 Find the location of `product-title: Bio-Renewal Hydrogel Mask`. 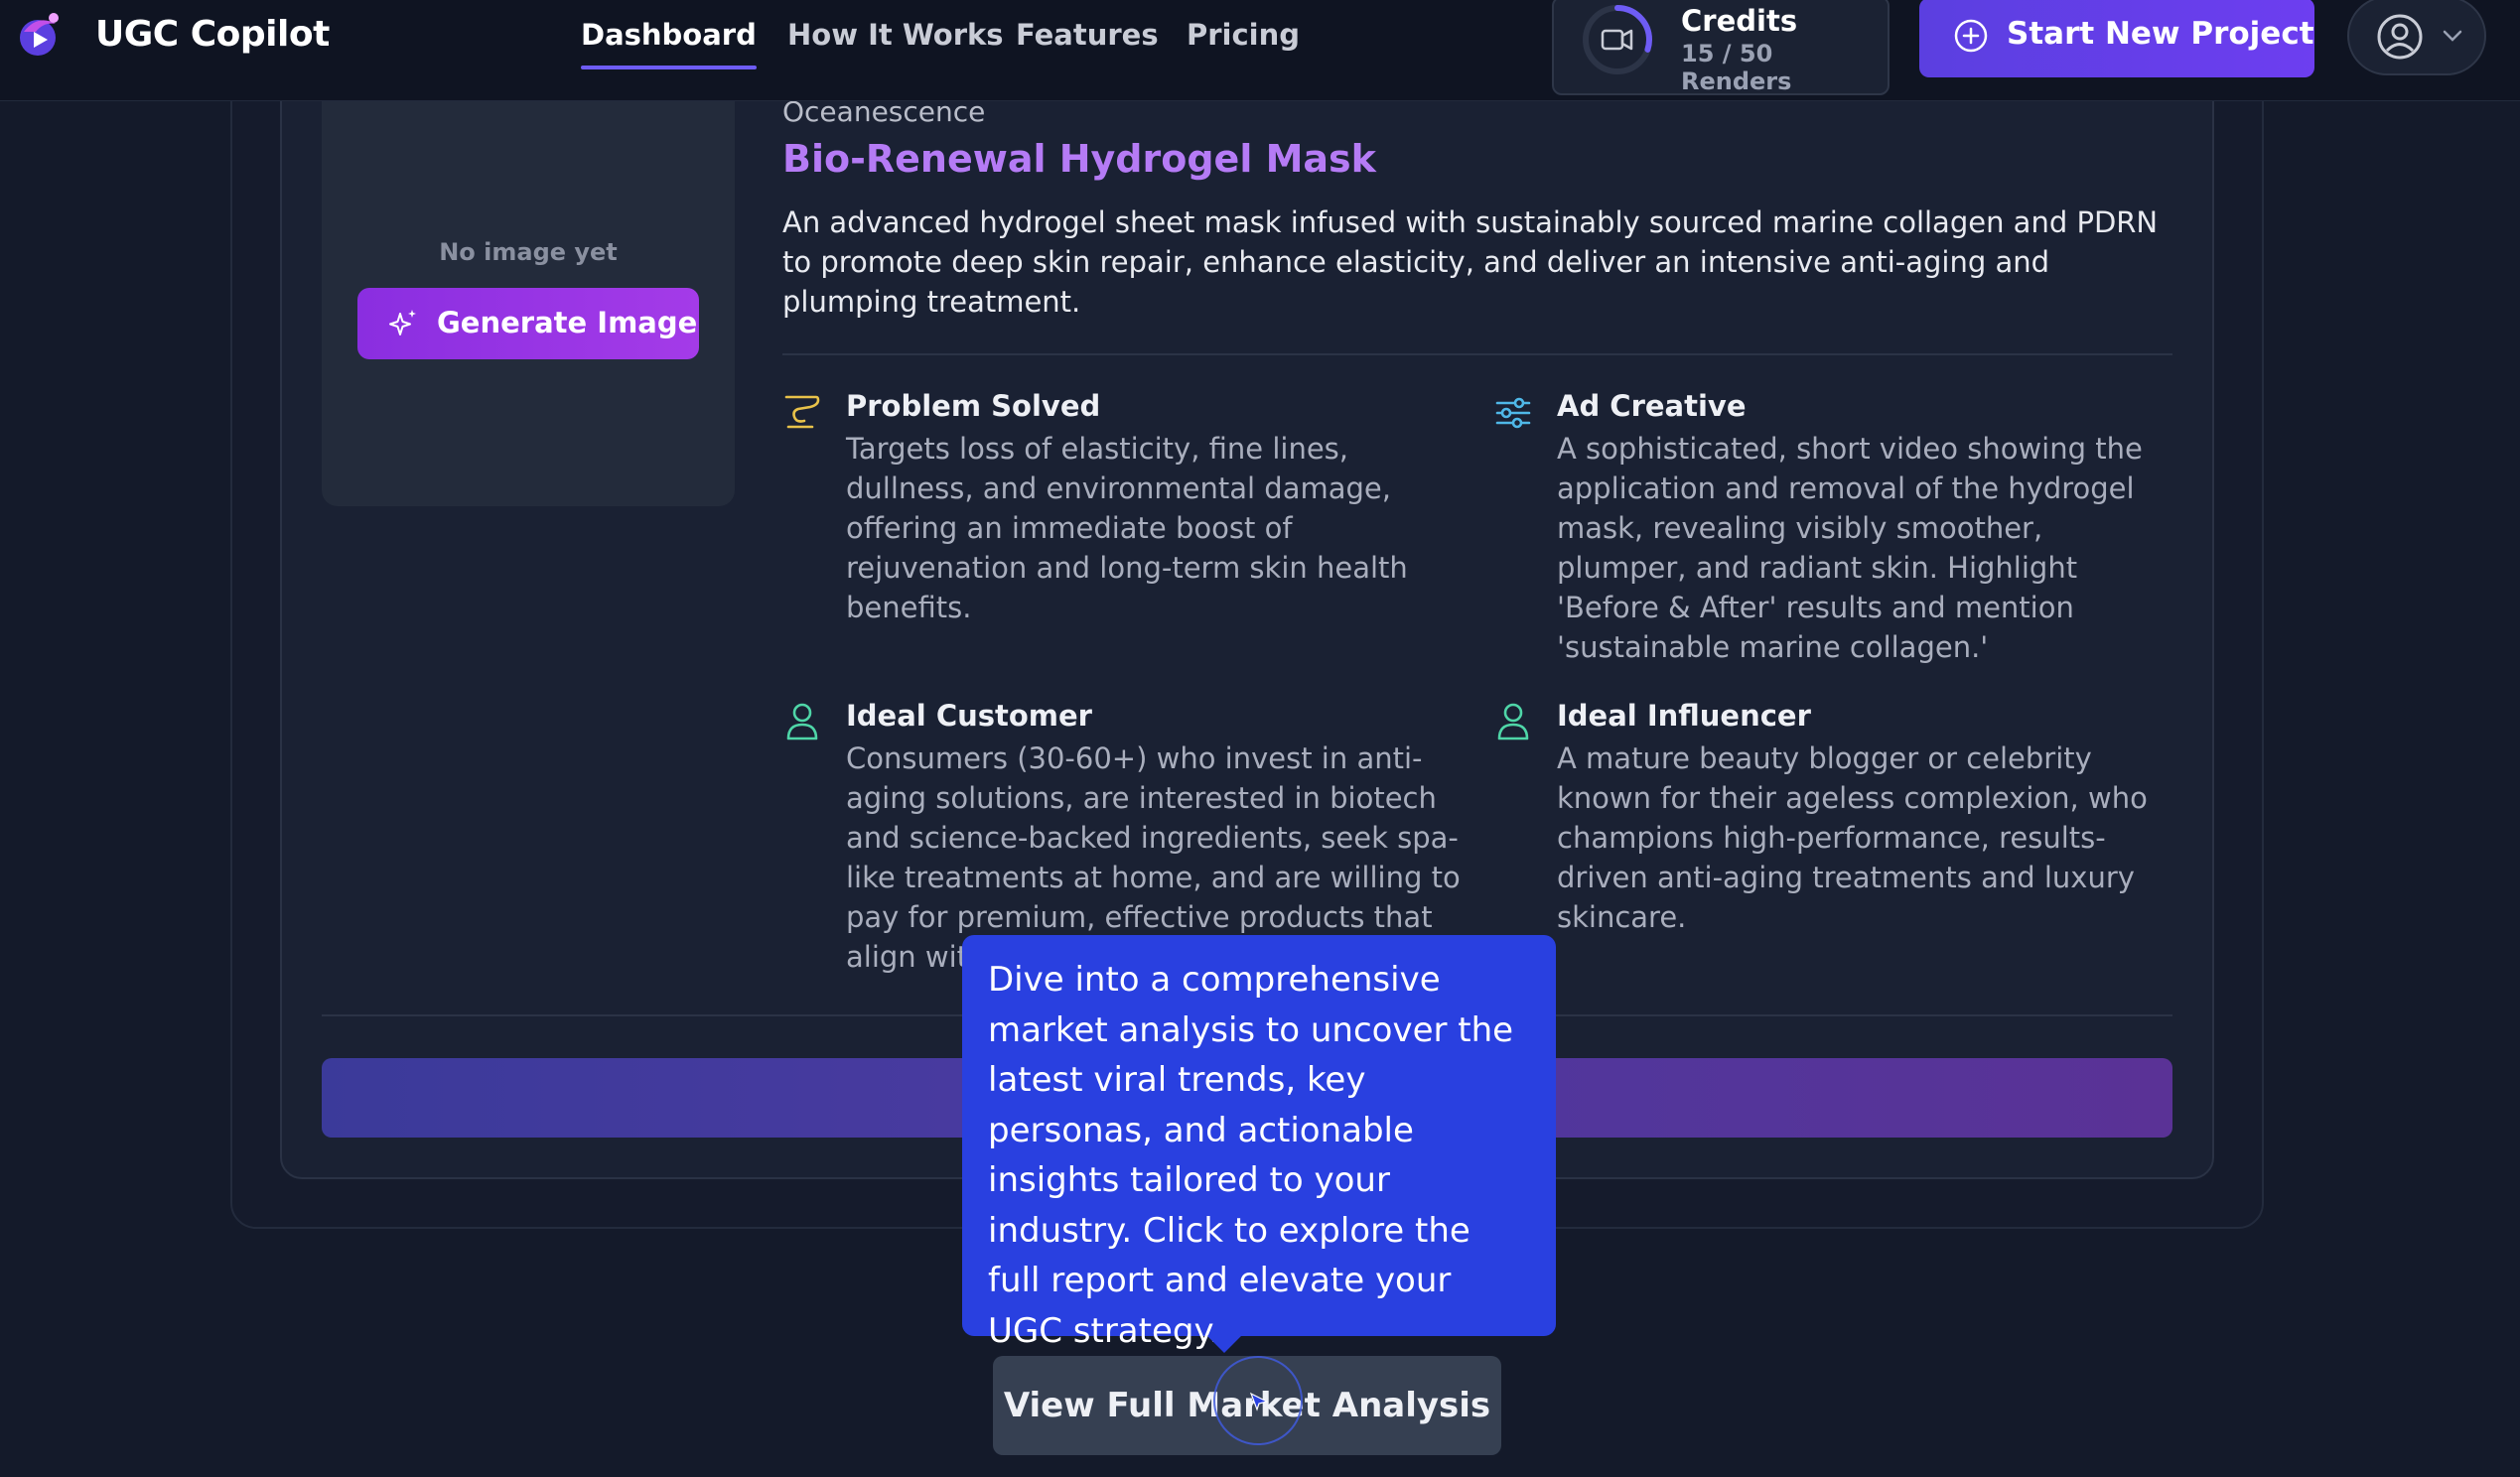

product-title: Bio-Renewal Hydrogel Mask is located at coordinates (1079, 159).